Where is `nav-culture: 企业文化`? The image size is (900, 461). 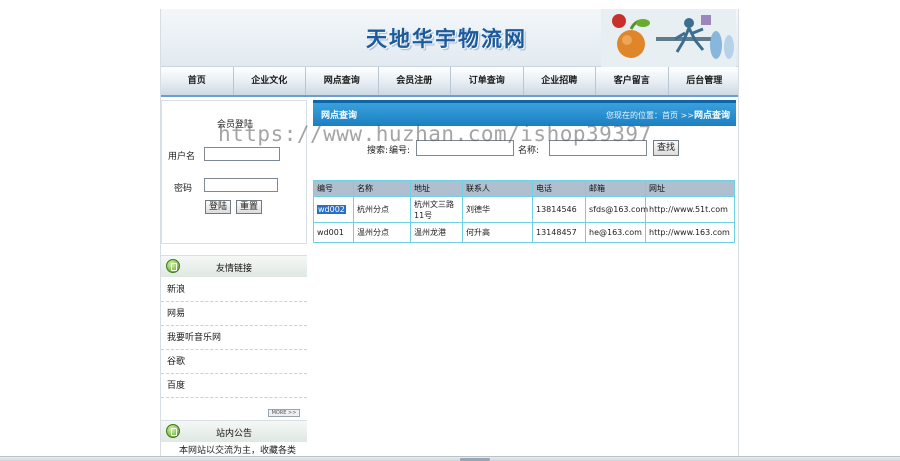 nav-culture: 企业文化 is located at coordinates (270, 81).